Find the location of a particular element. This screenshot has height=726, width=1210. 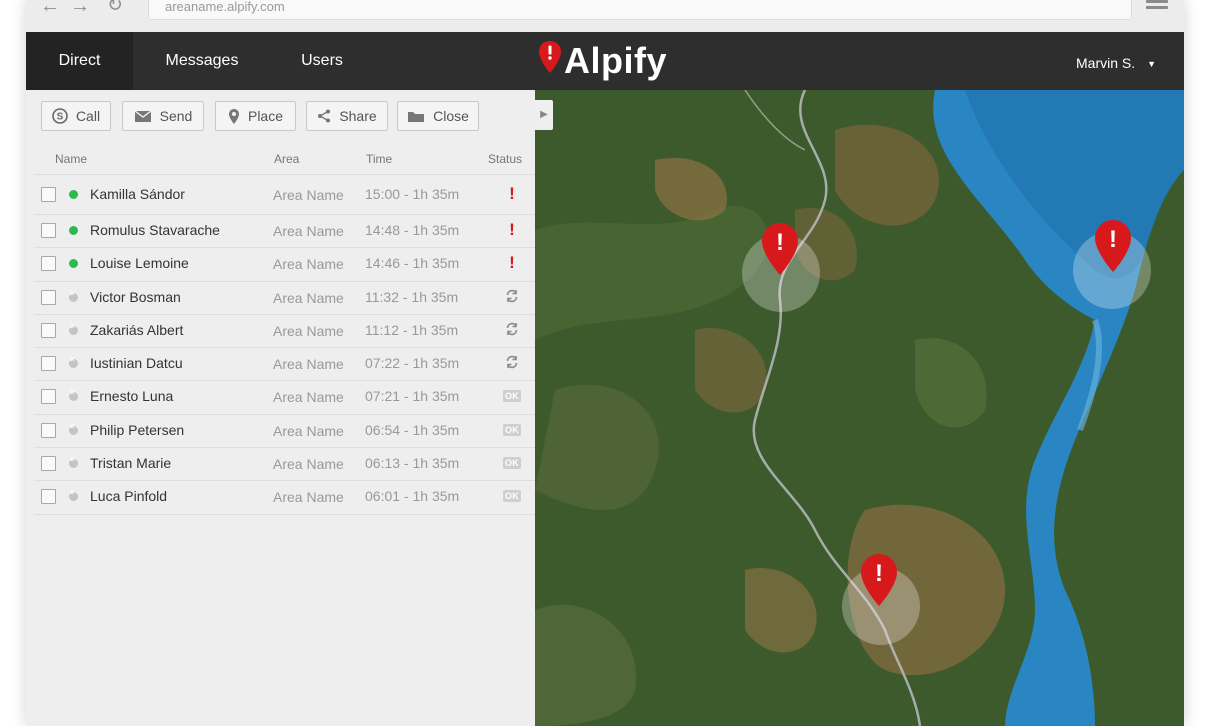

user-name-cell: Romulus Stavarache is located at coordinates (155, 230).